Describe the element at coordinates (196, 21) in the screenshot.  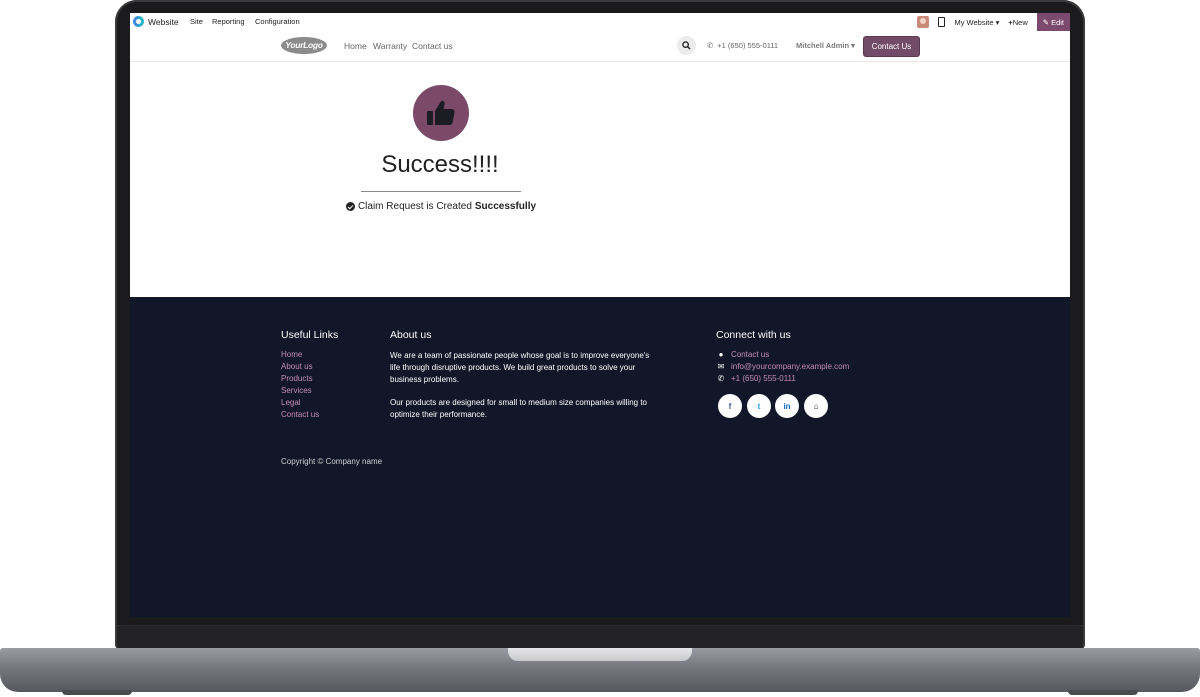
I see `menu-site: Site` at that location.